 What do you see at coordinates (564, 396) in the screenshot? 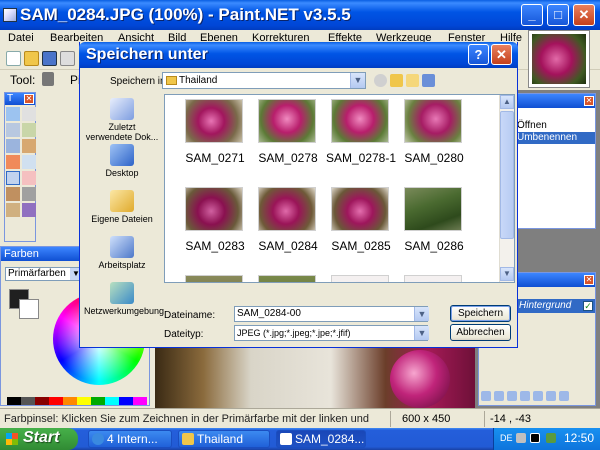
I see `layer-properties-icon` at bounding box center [564, 396].